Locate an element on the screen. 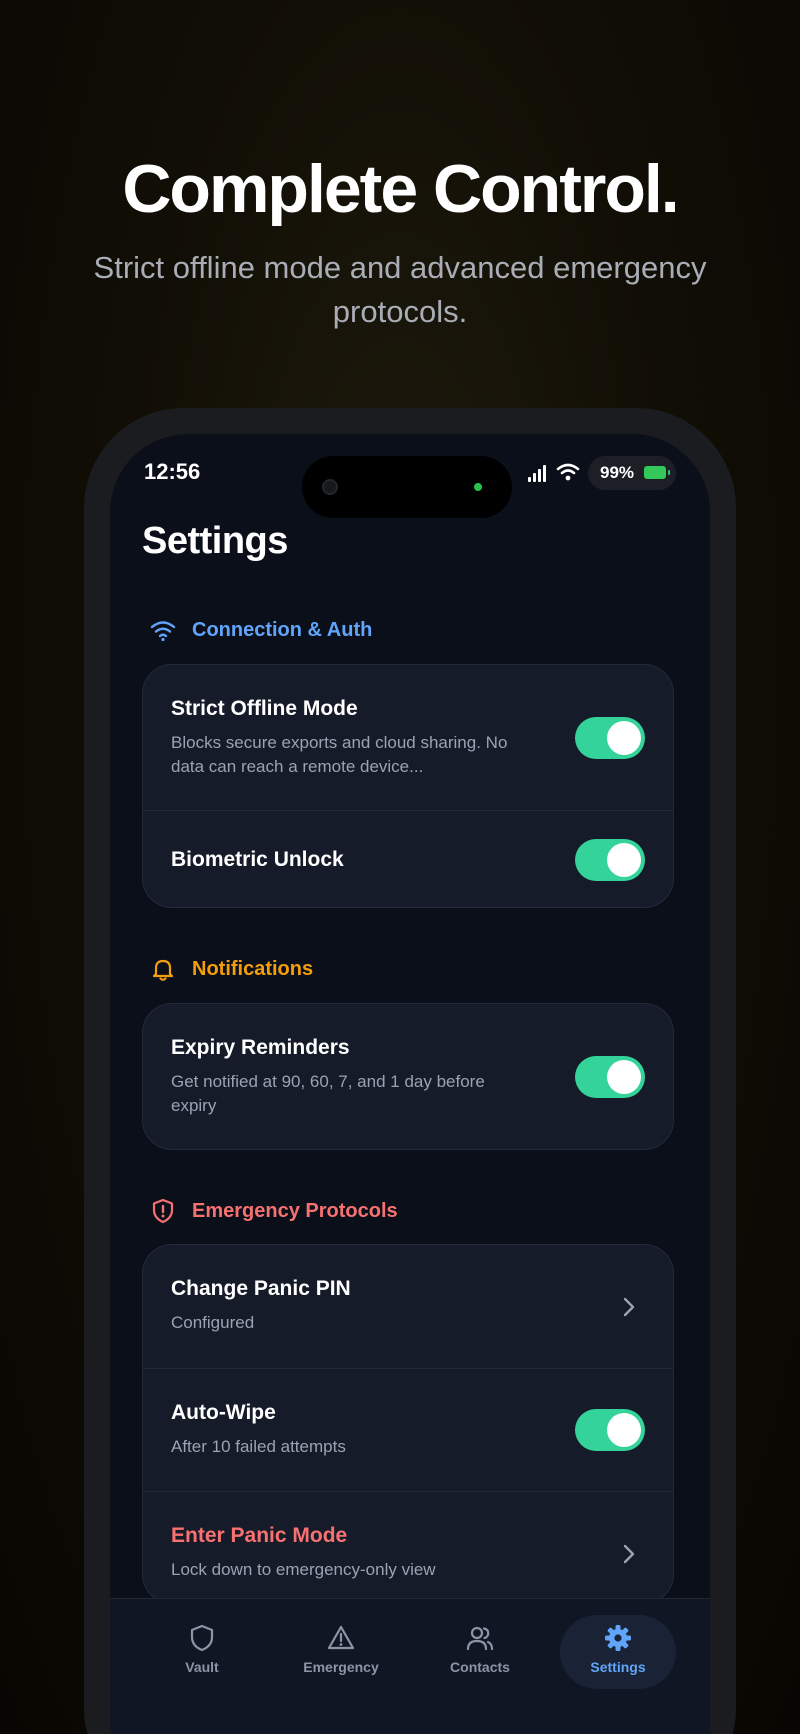 The height and width of the screenshot is (1734, 800). auto-wipe-toggle is located at coordinates (610, 1430).